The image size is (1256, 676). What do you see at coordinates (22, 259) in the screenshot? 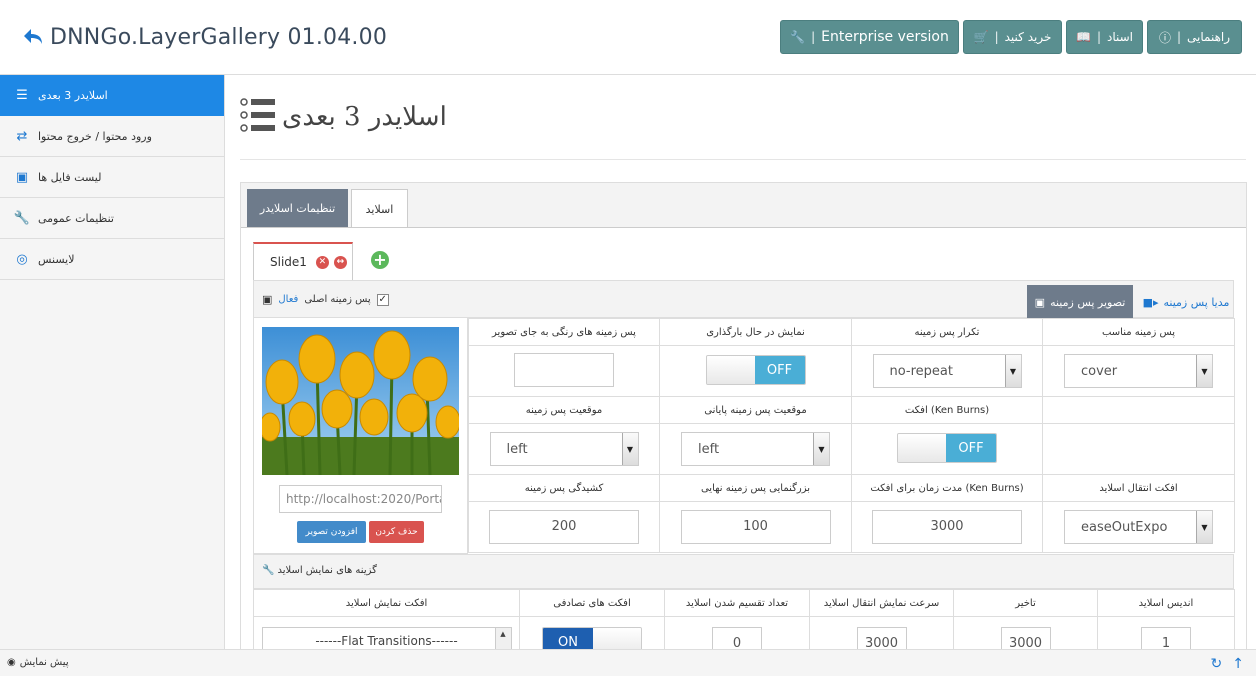
I see `globe-icon: ◎` at bounding box center [22, 259].